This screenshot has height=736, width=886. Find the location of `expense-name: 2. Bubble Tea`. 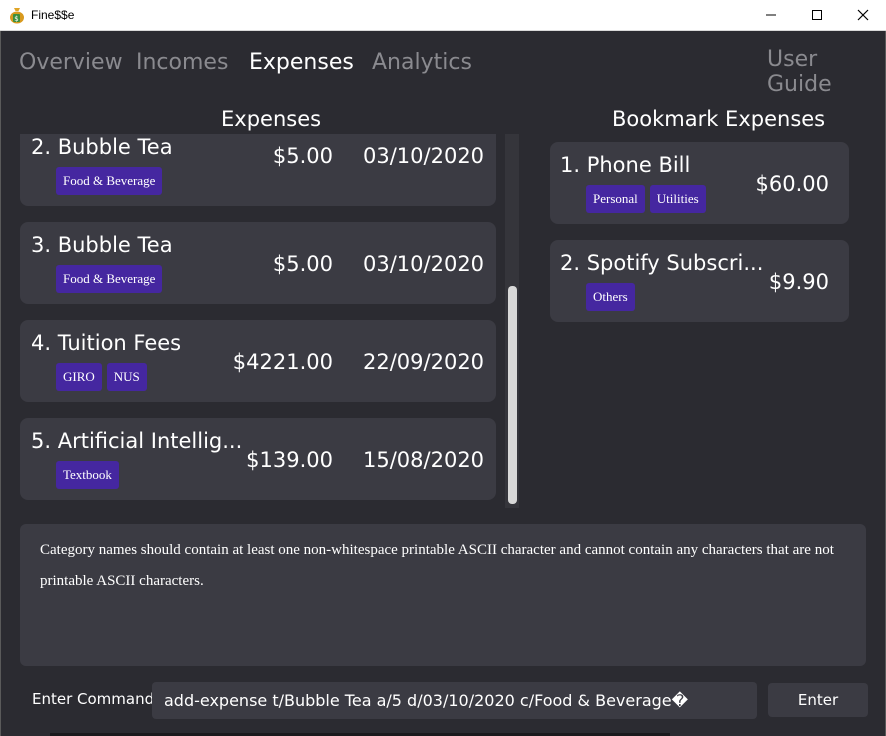

expense-name: 2. Bubble Tea is located at coordinates (102, 147).